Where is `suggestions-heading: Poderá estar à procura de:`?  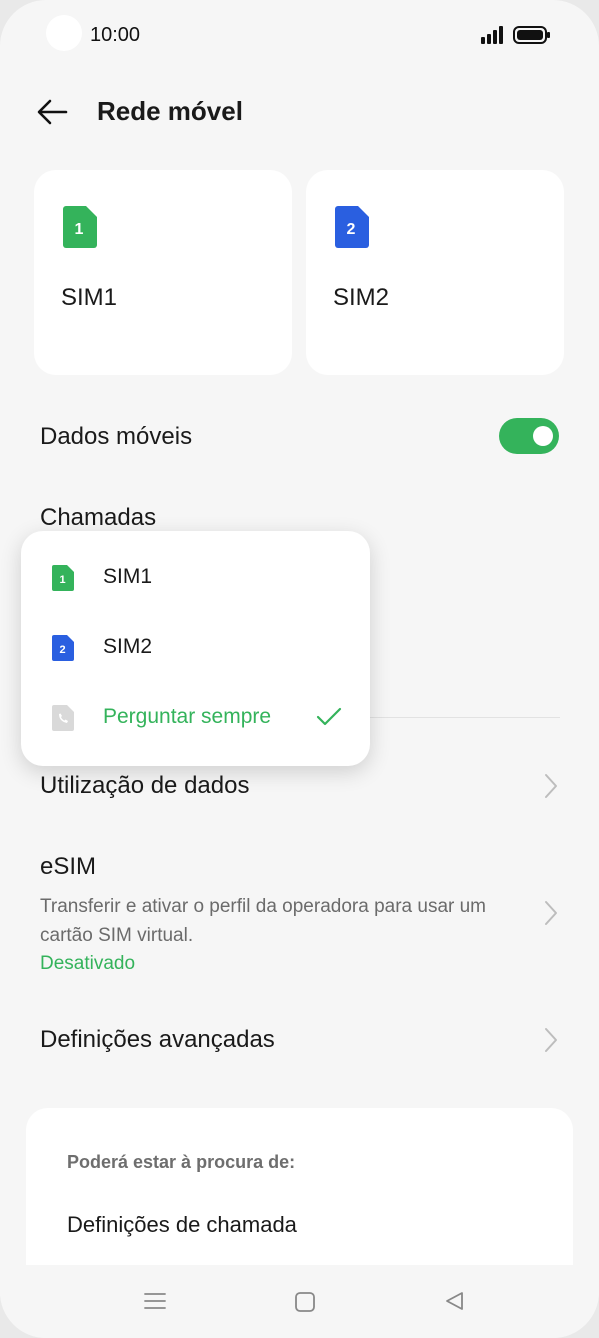
suggestions-heading: Poderá estar à procura de: is located at coordinates (181, 1162).